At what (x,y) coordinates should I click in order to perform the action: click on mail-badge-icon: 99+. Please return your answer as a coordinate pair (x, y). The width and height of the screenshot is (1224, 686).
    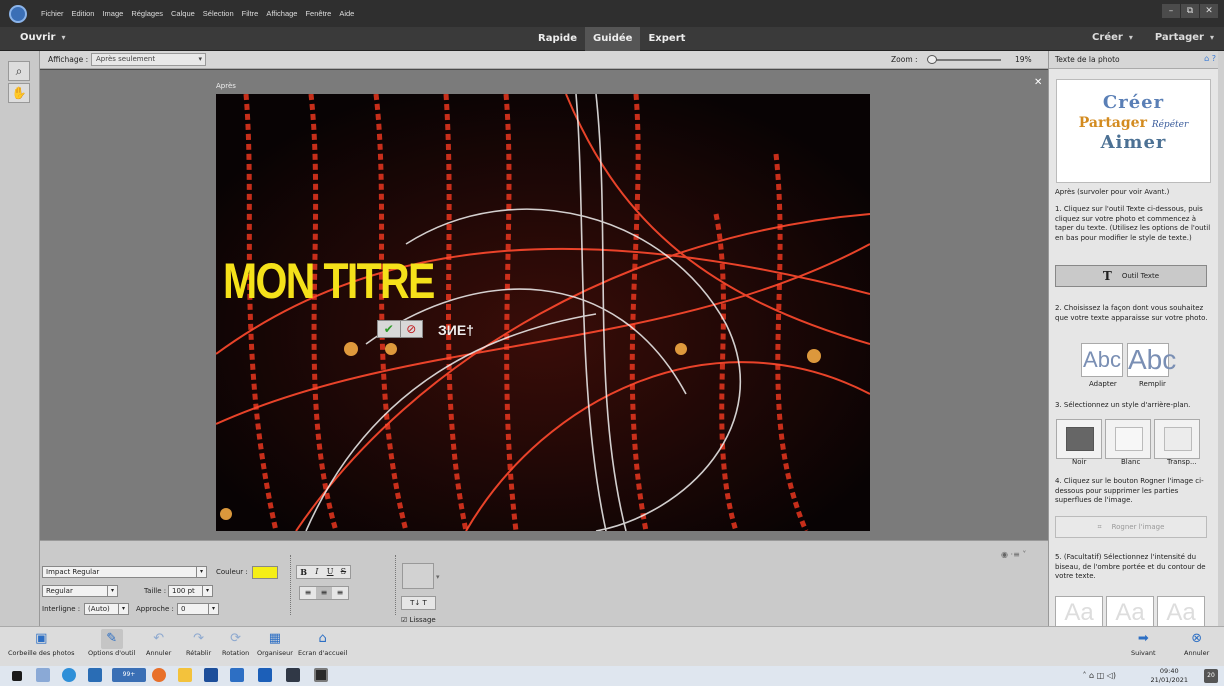
    Looking at the image, I should click on (129, 675).